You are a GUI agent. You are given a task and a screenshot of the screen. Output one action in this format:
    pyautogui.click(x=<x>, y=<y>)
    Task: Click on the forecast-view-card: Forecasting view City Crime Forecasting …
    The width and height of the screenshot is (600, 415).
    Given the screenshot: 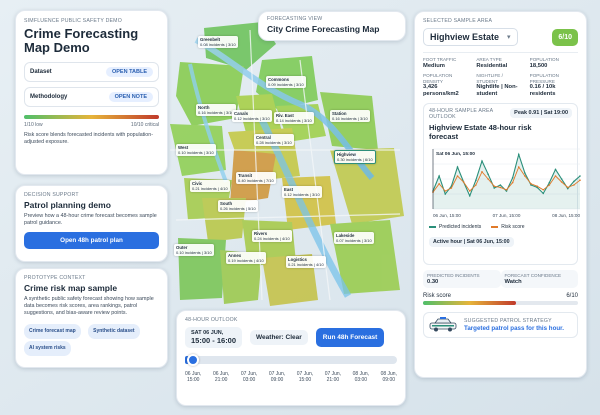 What is the action you would take?
    pyautogui.click(x=332, y=26)
    